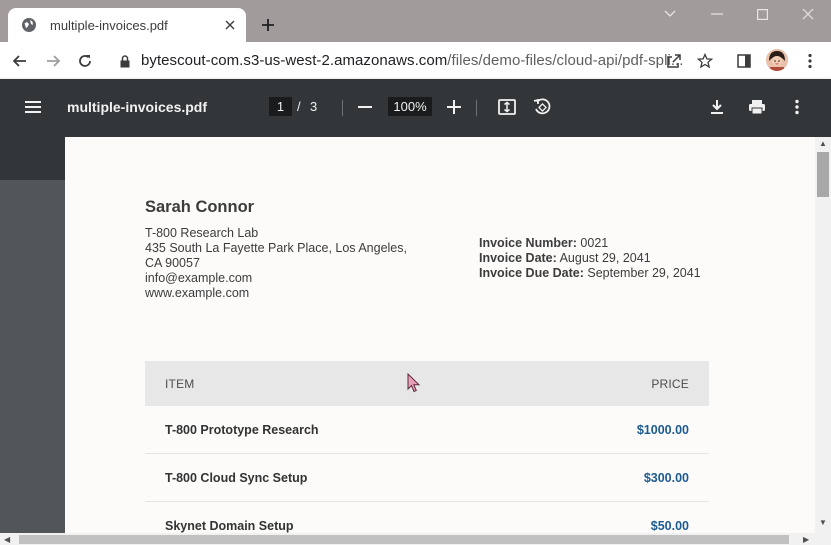  I want to click on sender-company: T-800 Research Lab, so click(202, 233).